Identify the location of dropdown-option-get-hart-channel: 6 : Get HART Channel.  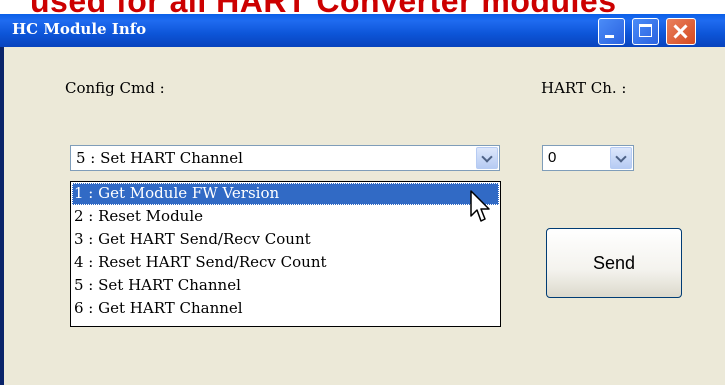
(285, 309).